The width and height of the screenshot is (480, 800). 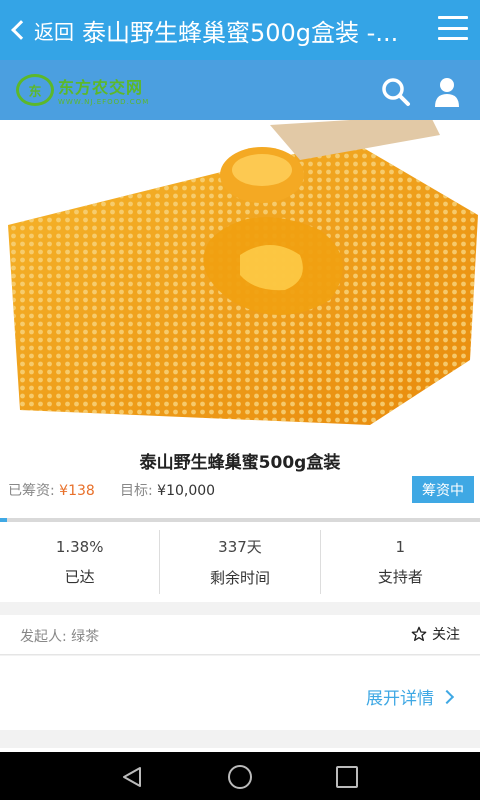 I want to click on site-logo: 东 东方农交网 WWW.NJ.EFOOD.COM, so click(x=94, y=90).